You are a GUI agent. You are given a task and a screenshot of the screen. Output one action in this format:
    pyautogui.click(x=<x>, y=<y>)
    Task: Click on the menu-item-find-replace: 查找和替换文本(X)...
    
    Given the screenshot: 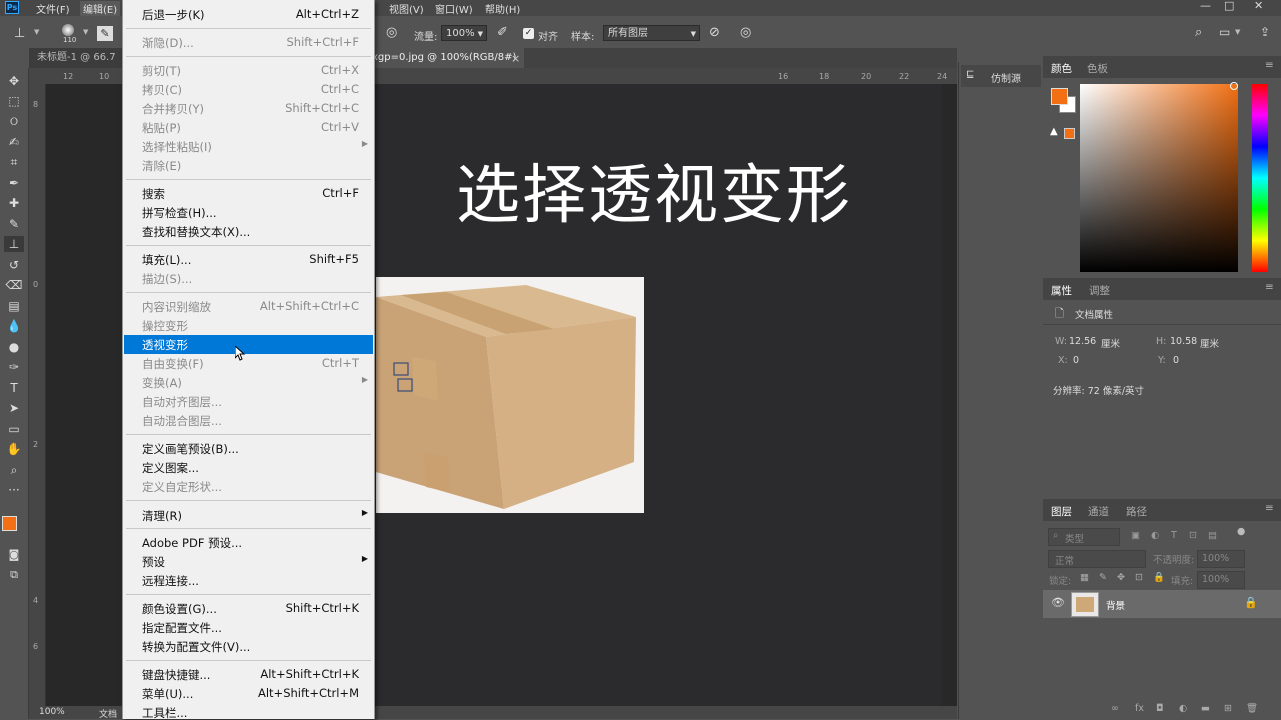 What is the action you would take?
    pyautogui.click(x=248, y=231)
    